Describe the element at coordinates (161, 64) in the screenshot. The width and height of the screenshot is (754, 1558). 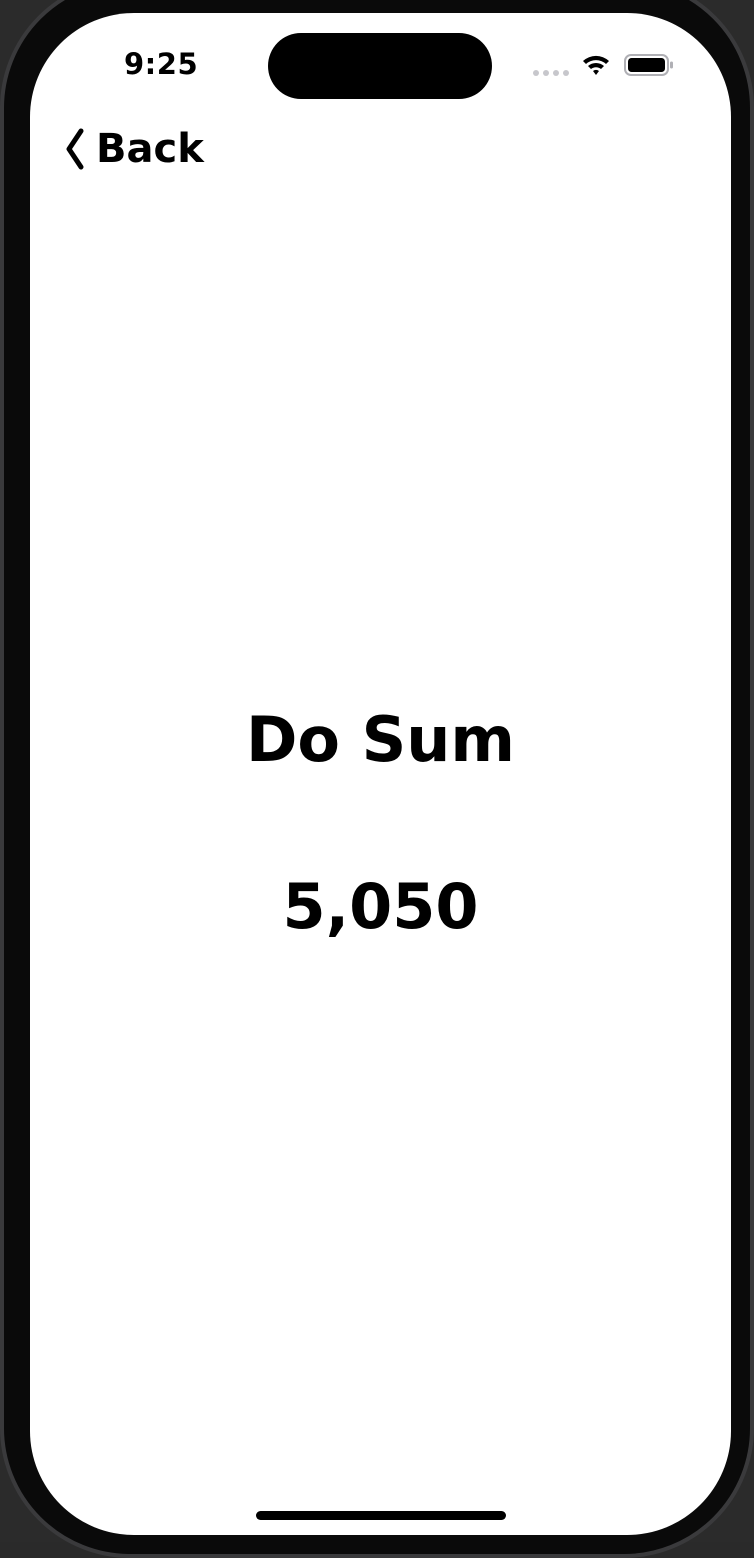
I see `status-time: 9:25` at that location.